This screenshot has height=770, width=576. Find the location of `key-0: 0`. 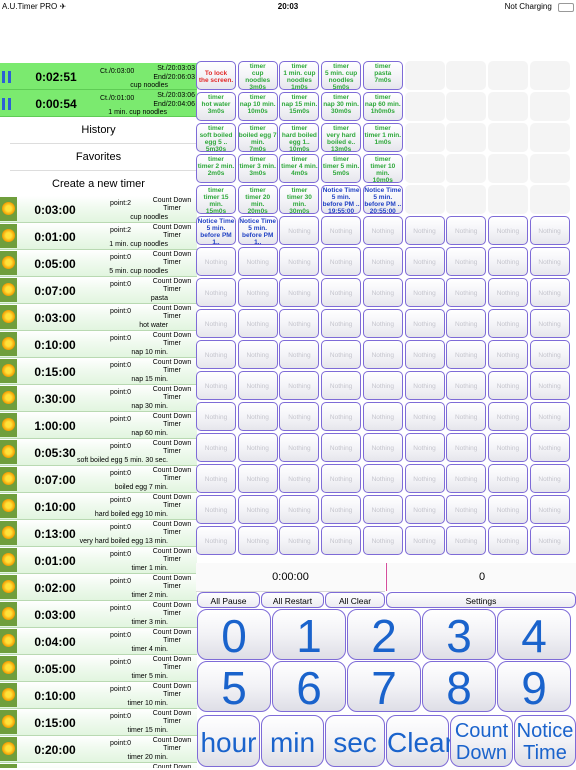

key-0: 0 is located at coordinates (234, 635).